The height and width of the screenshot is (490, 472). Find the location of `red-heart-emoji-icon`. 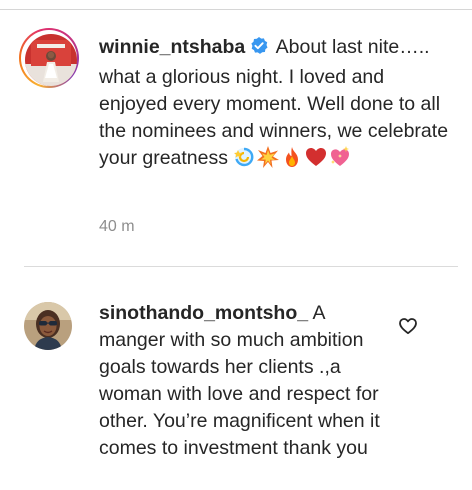

red-heart-emoji-icon is located at coordinates (316, 161).